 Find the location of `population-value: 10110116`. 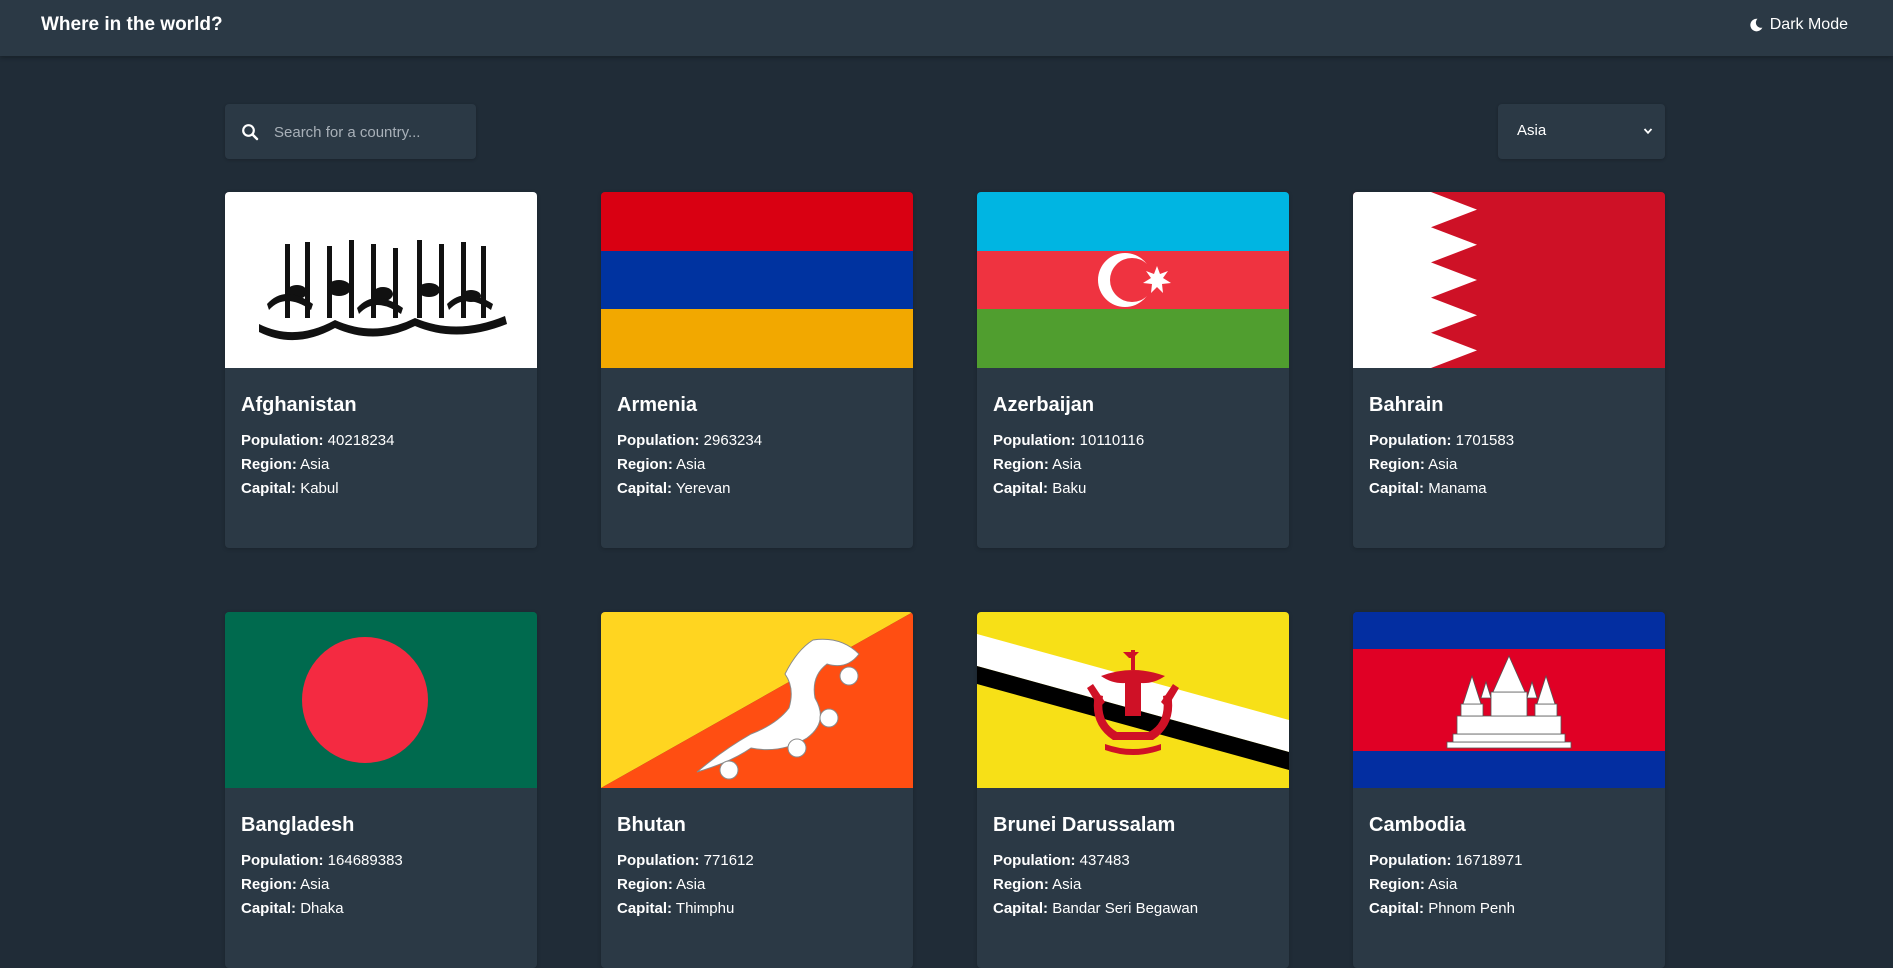

population-value: 10110116 is located at coordinates (1112, 440).